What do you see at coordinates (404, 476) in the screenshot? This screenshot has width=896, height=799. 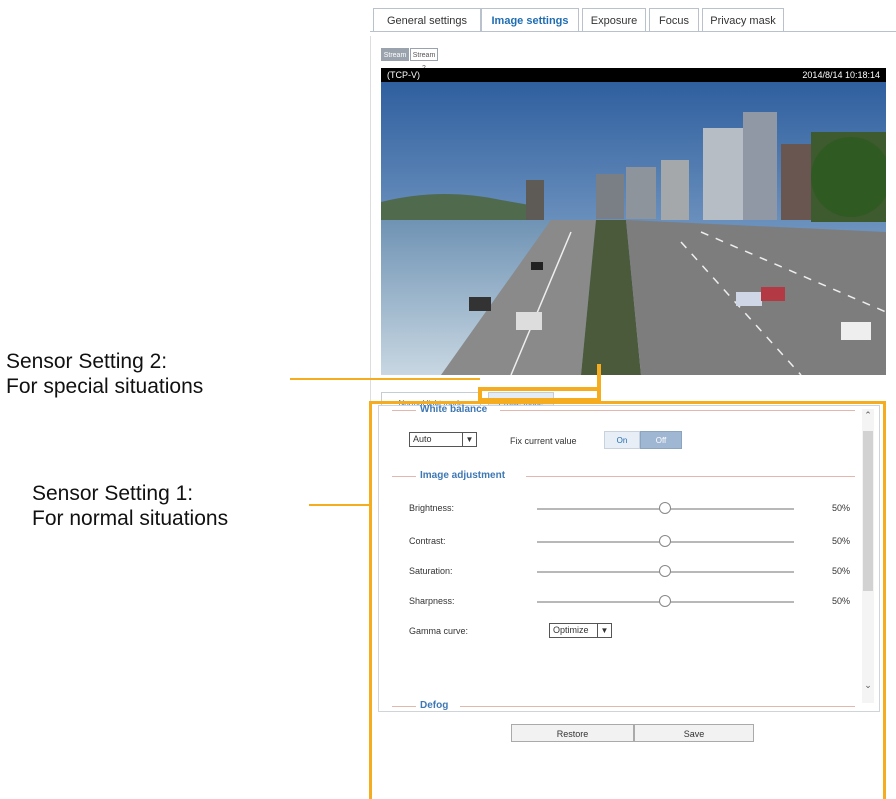 I see `image-adjustment-rule-left` at bounding box center [404, 476].